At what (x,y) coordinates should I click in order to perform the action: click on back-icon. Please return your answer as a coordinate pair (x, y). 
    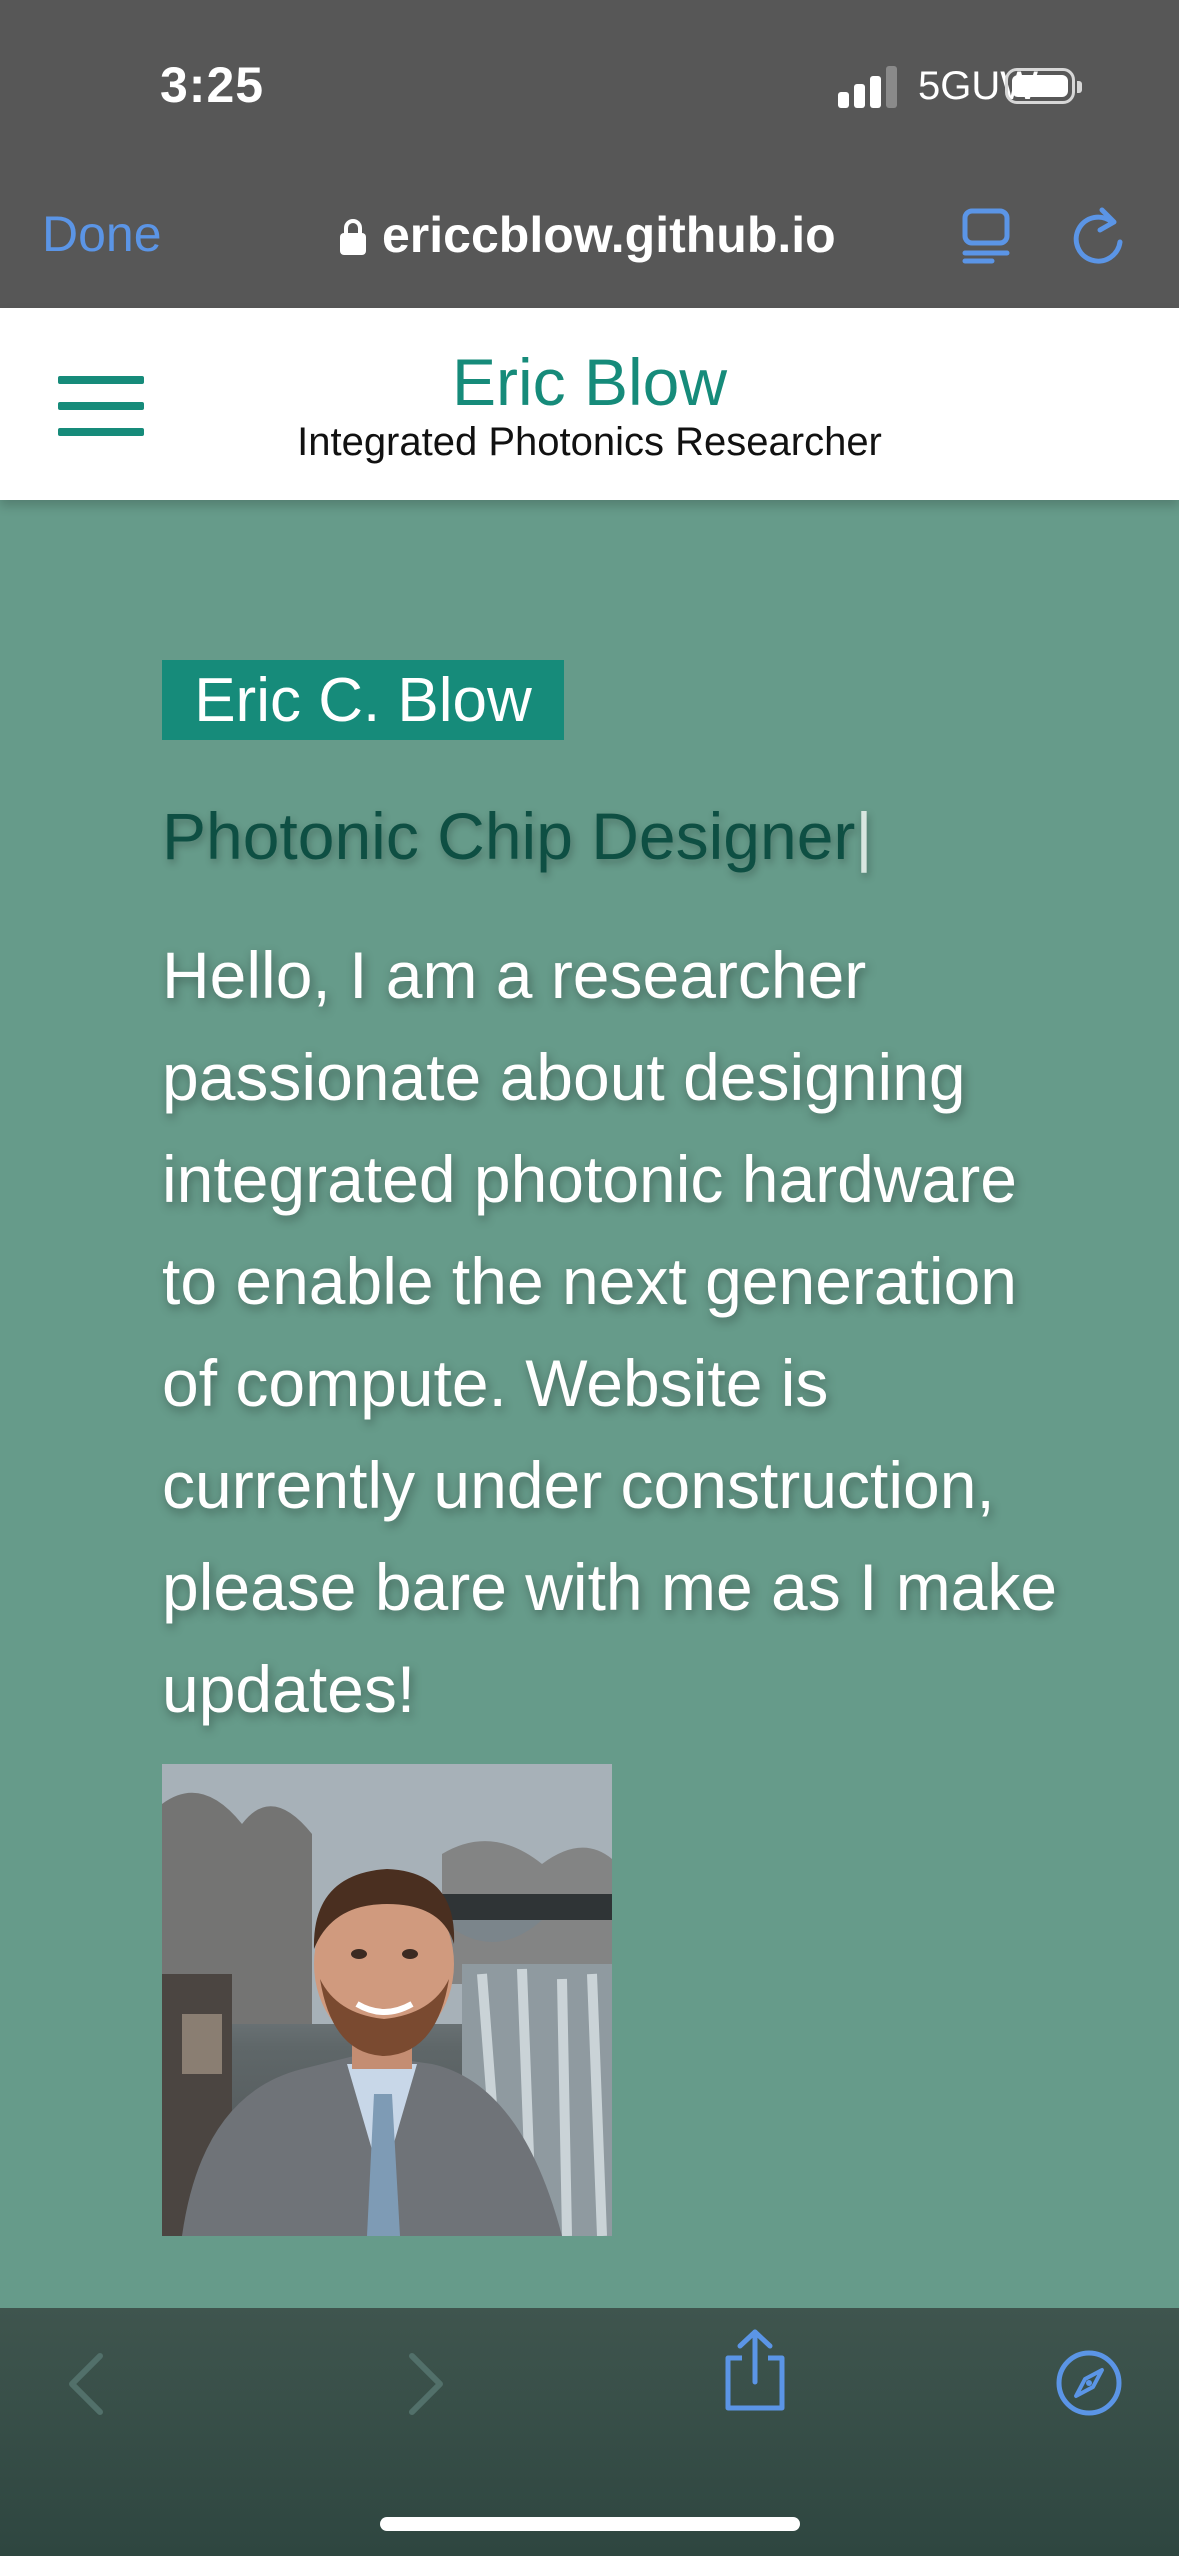
    Looking at the image, I should click on (86, 2384).